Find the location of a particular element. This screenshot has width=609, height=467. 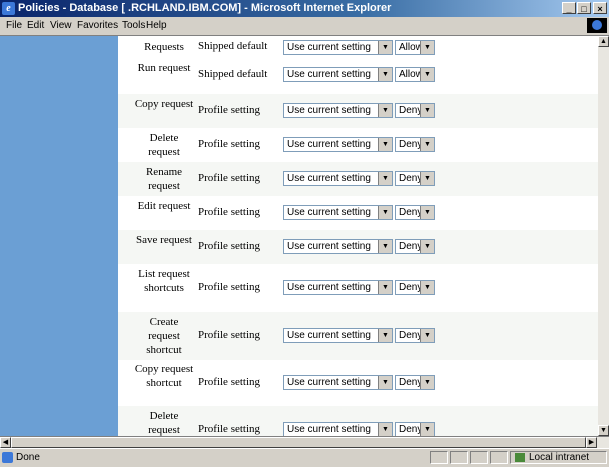

policy-name: Delete request is located at coordinates (164, 423).